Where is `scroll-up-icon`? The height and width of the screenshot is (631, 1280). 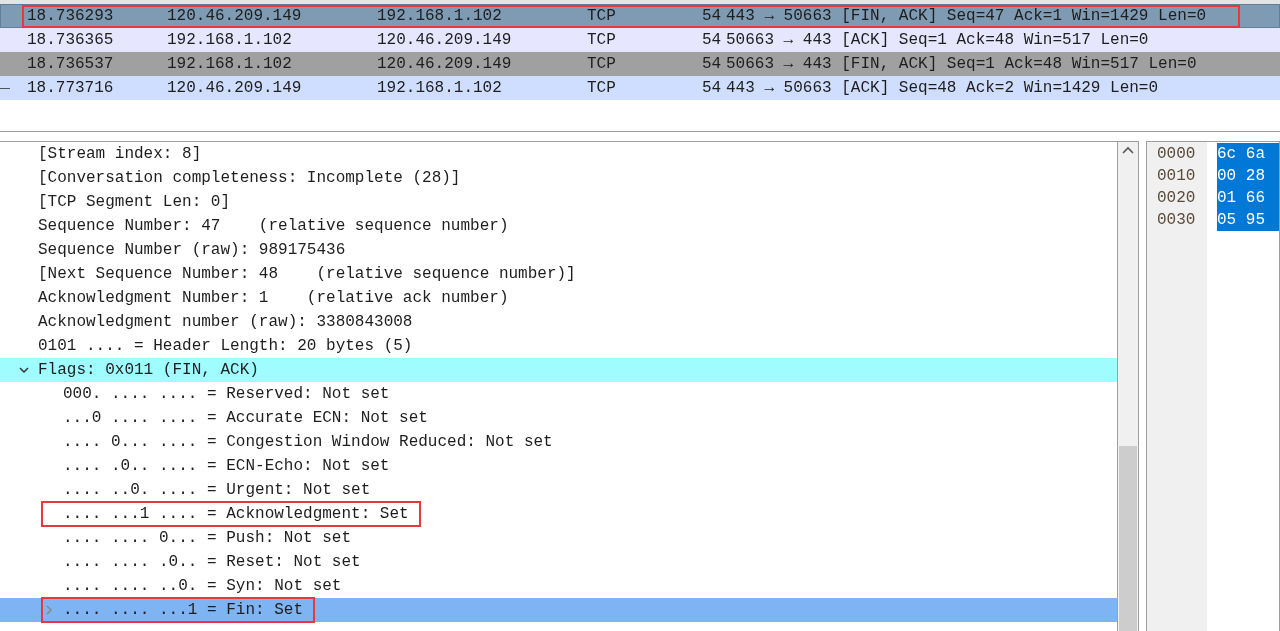 scroll-up-icon is located at coordinates (1128, 150).